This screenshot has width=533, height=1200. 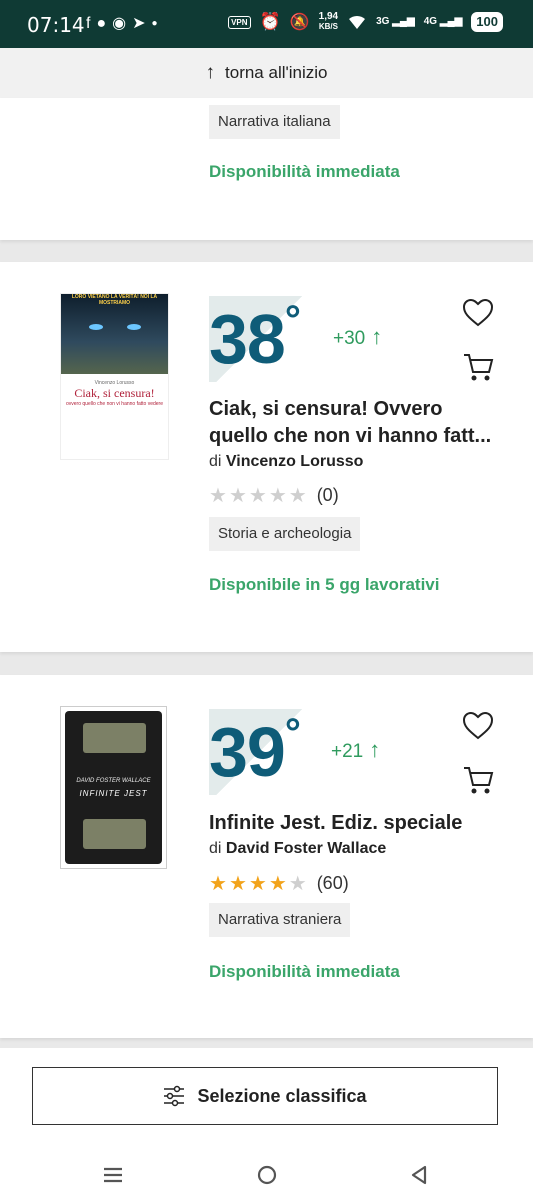 What do you see at coordinates (349, 338) in the screenshot?
I see `rank-change-value: +30` at bounding box center [349, 338].